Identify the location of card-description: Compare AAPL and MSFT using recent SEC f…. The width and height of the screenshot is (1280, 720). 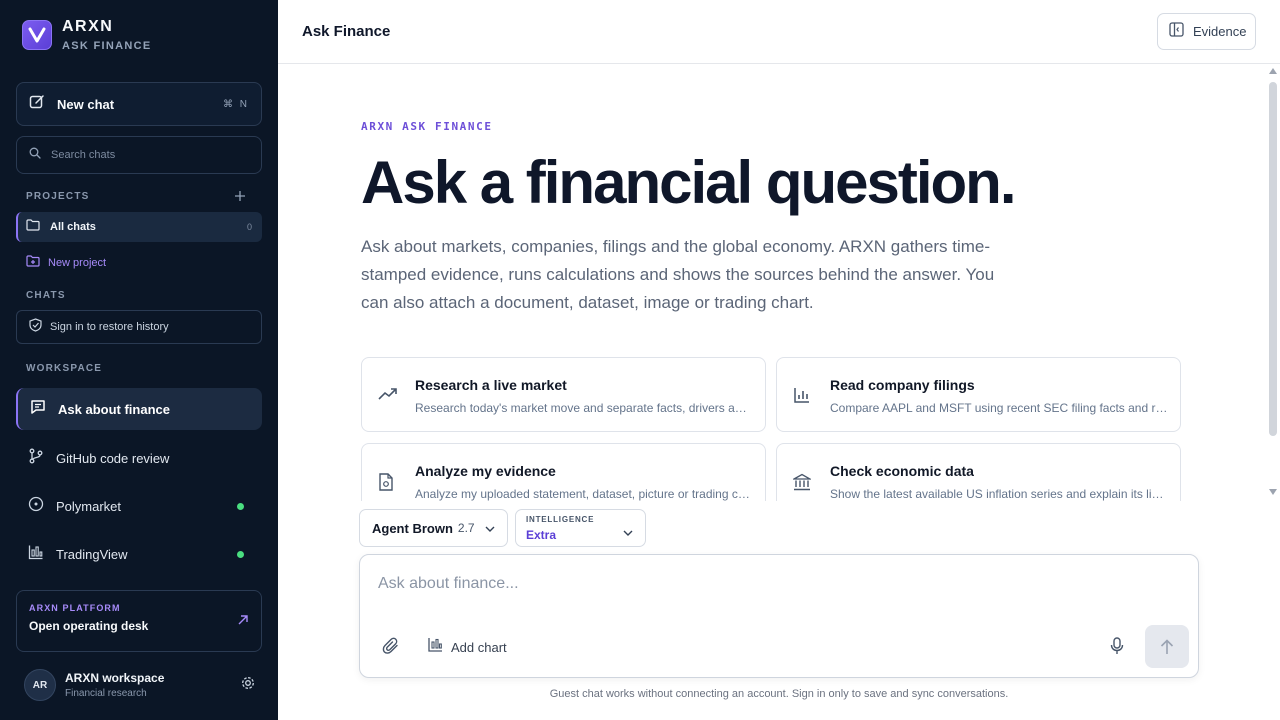
(999, 408).